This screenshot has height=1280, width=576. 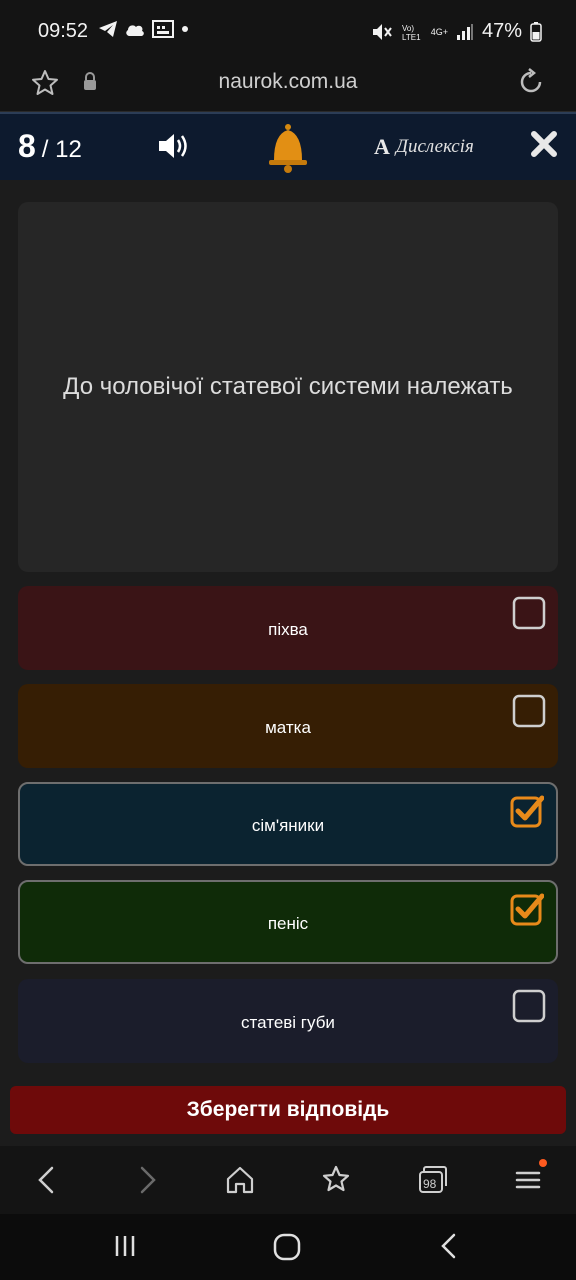 I want to click on answer-option-label: сім'яники, so click(x=288, y=825).